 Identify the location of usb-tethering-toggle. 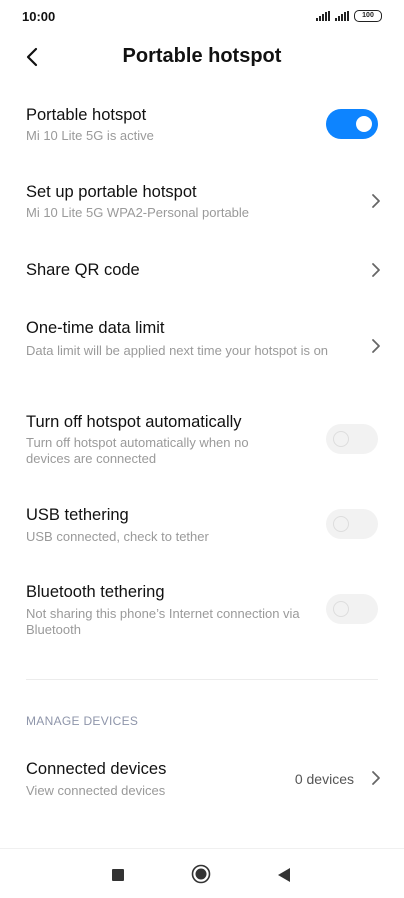
(352, 524).